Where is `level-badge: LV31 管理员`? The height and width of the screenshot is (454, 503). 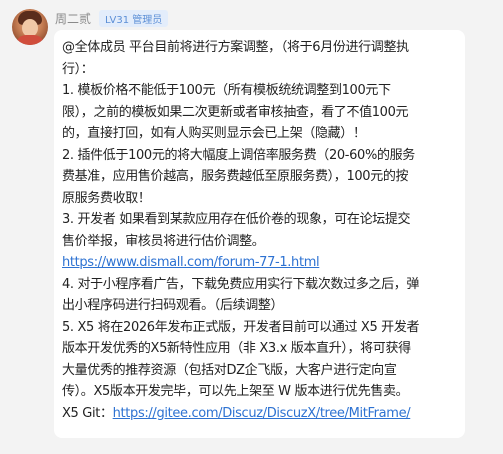
level-badge: LV31 管理员 is located at coordinates (134, 18).